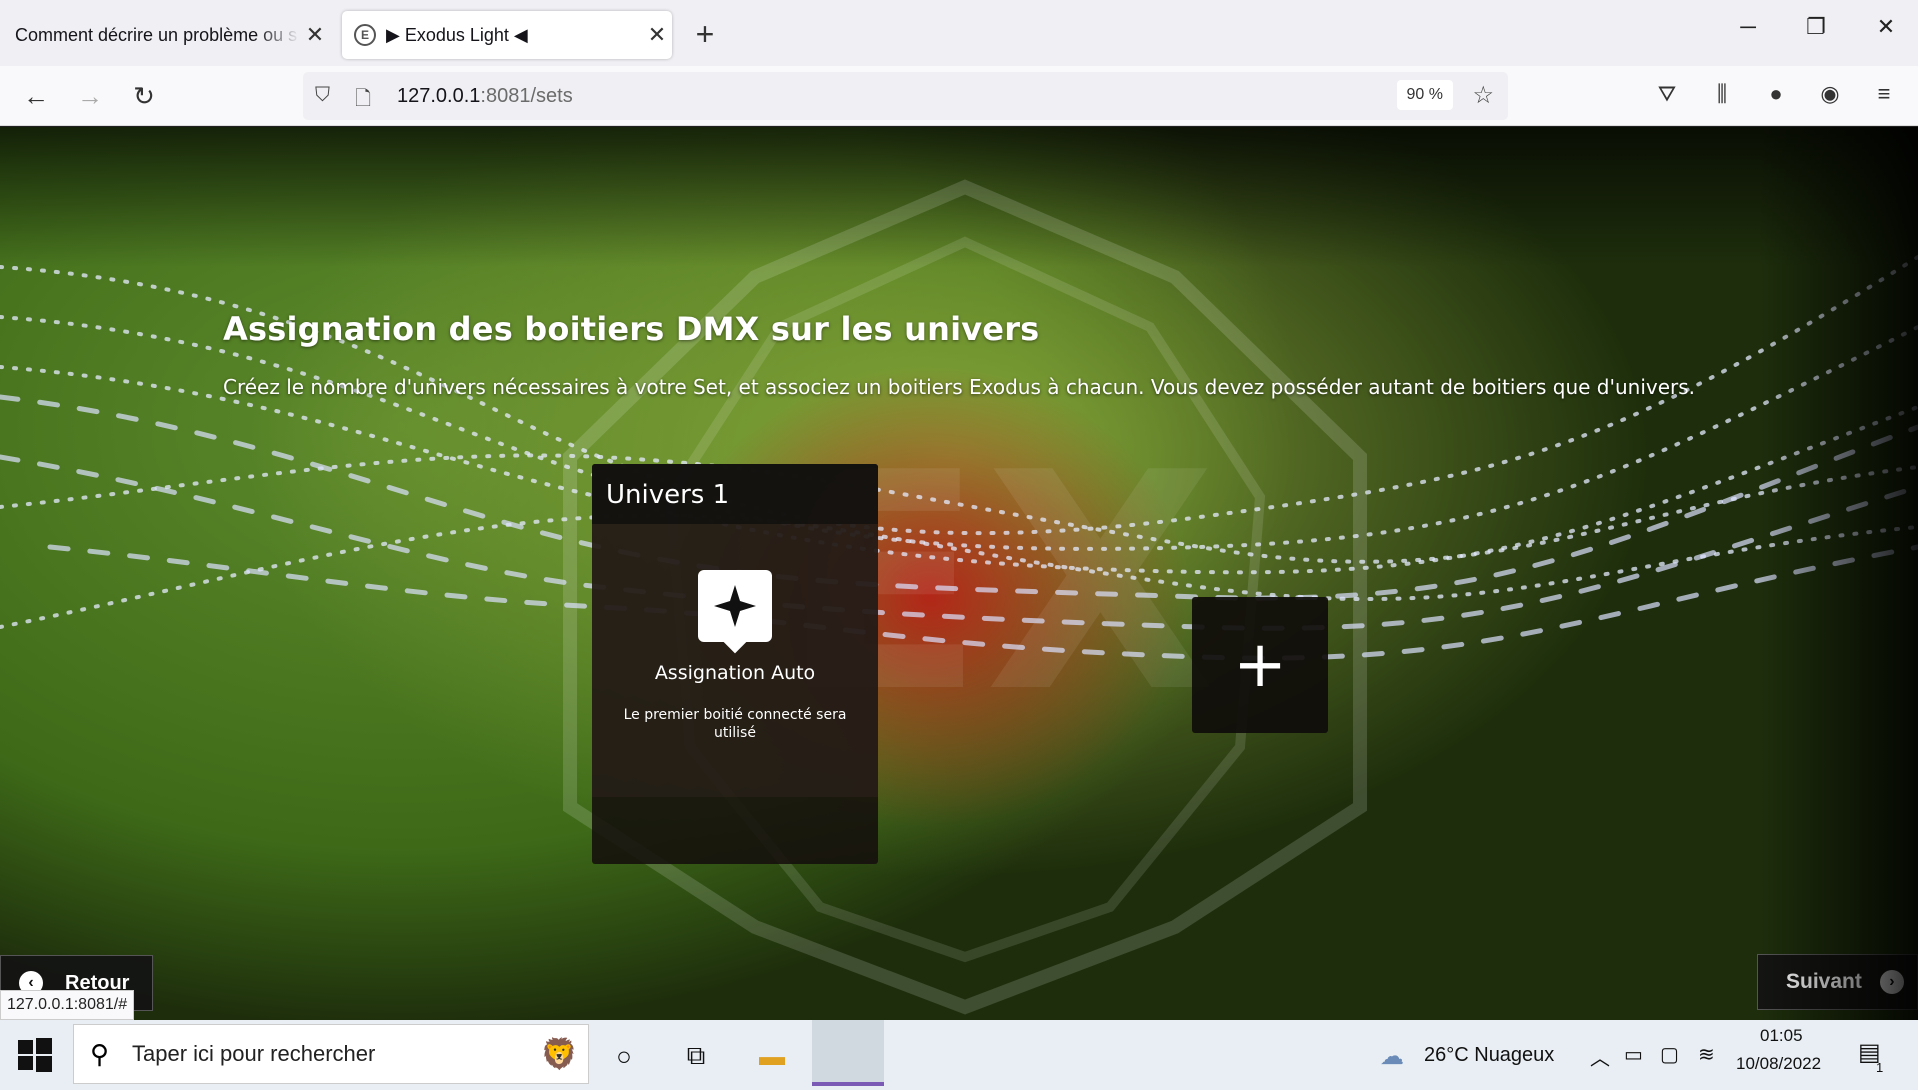 The width and height of the screenshot is (1918, 1090). I want to click on meet-now-icon: ▢, so click(1669, 1054).